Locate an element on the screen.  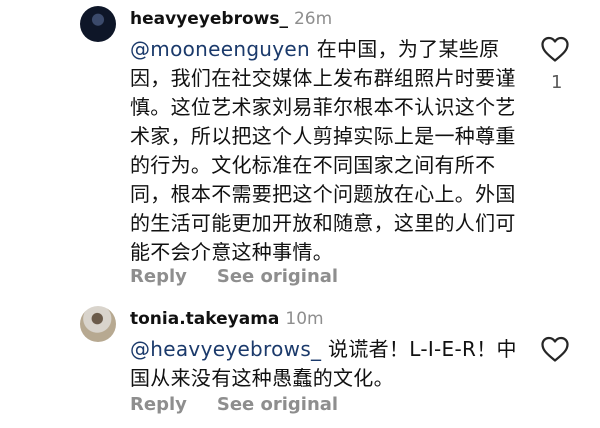
comment-header: heavyeyebrows_ 26m is located at coordinates (231, 19).